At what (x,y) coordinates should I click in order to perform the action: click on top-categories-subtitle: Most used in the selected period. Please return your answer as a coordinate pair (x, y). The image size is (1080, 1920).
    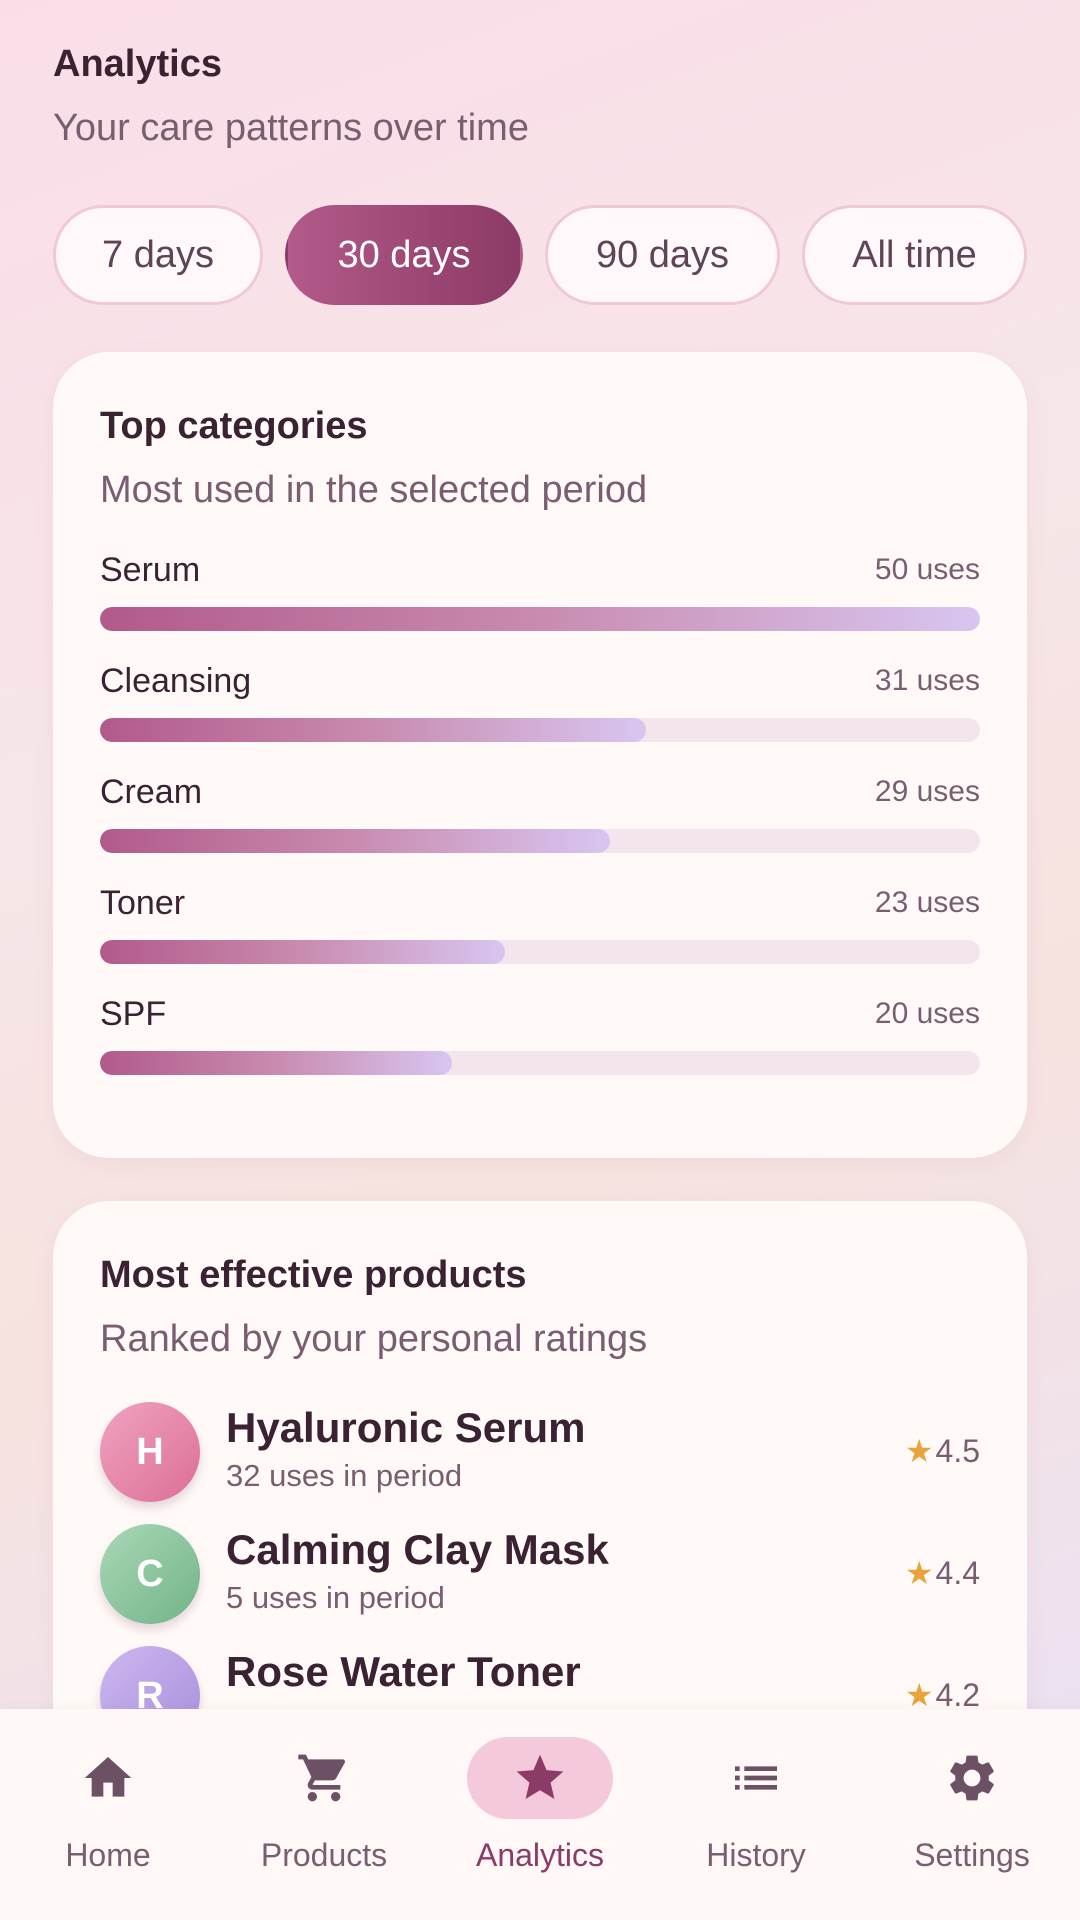
    Looking at the image, I should click on (374, 489).